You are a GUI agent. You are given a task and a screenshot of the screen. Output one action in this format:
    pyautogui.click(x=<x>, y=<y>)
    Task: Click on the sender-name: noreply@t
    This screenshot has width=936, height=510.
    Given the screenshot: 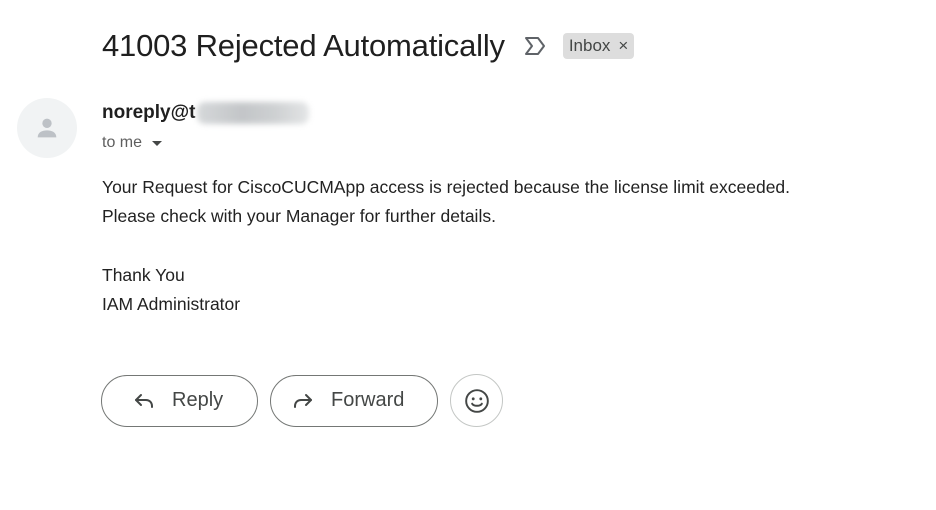 What is the action you would take?
    pyautogui.click(x=206, y=113)
    